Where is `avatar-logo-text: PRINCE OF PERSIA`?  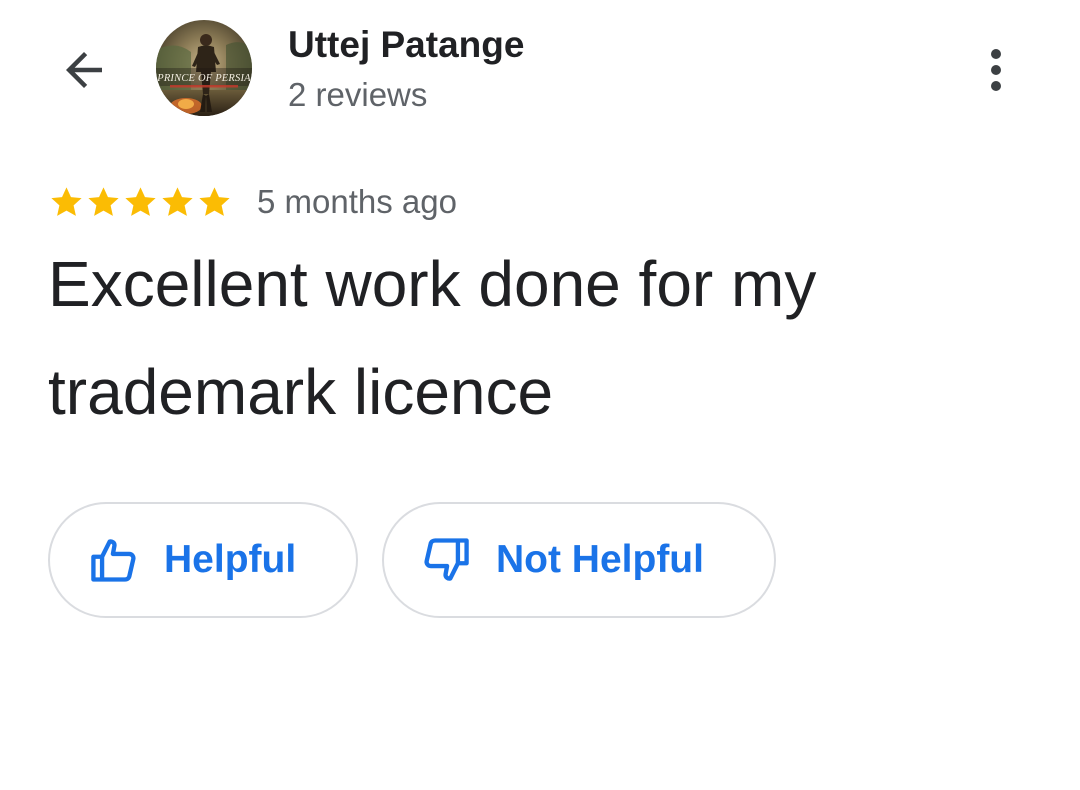
avatar-logo-text: PRINCE OF PERSIA is located at coordinates (203, 78).